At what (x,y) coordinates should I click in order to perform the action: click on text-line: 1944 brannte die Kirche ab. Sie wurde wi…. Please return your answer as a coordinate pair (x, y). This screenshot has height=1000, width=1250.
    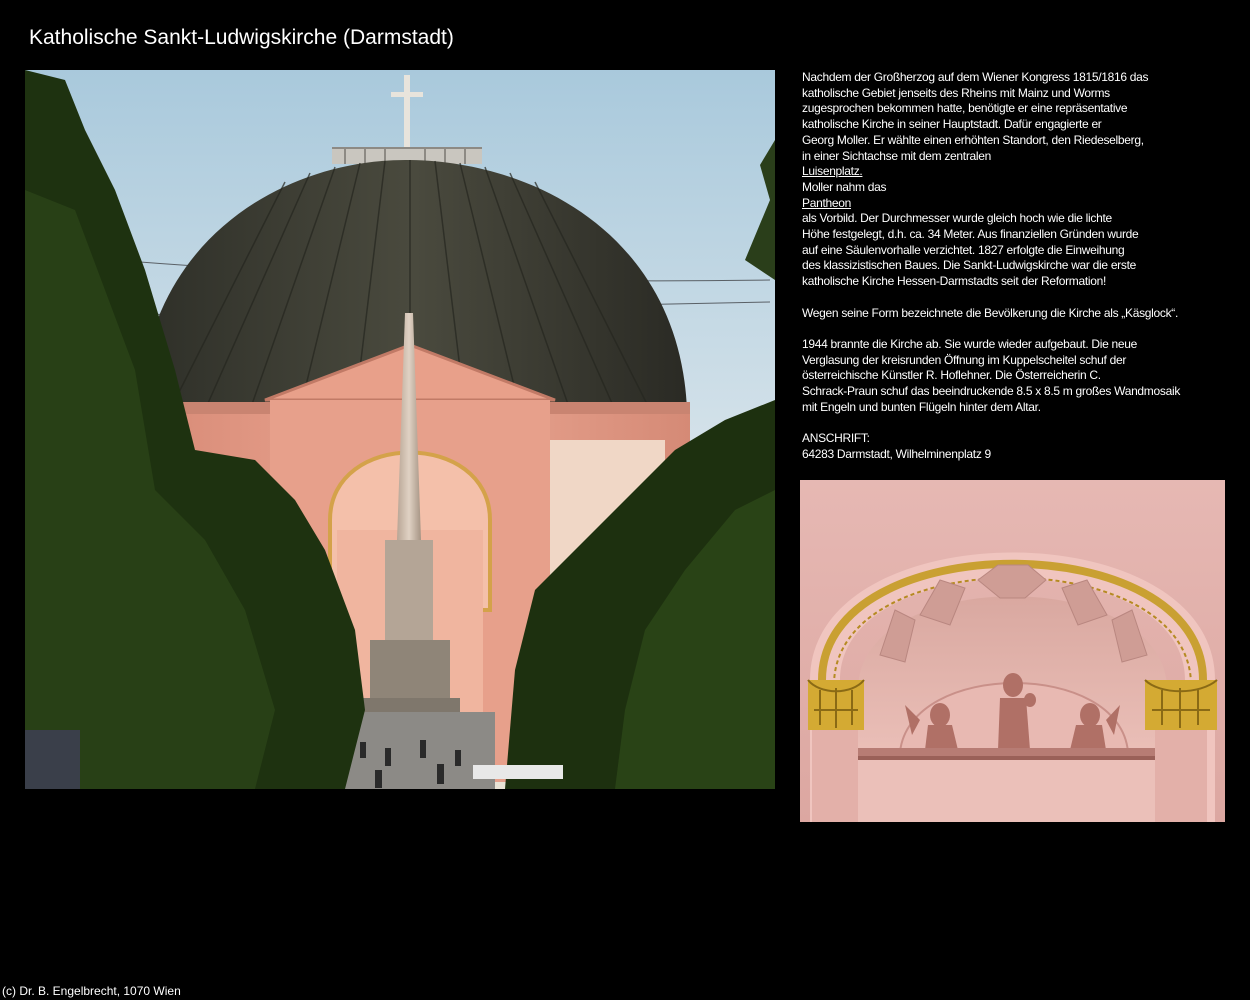
    Looking at the image, I should click on (970, 343).